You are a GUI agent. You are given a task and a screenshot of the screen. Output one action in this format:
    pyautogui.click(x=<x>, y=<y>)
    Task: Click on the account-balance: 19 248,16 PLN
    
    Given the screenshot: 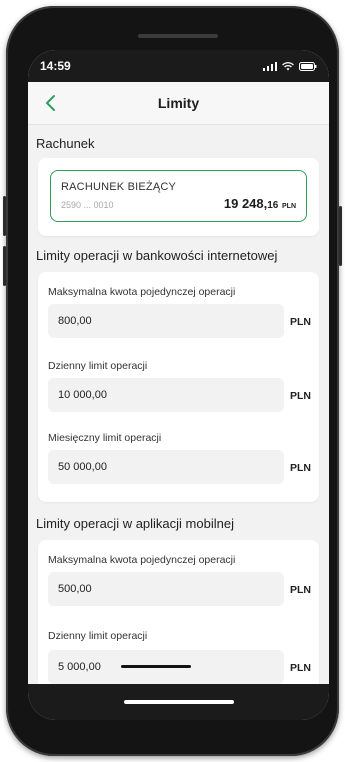 What is the action you would take?
    pyautogui.click(x=260, y=203)
    